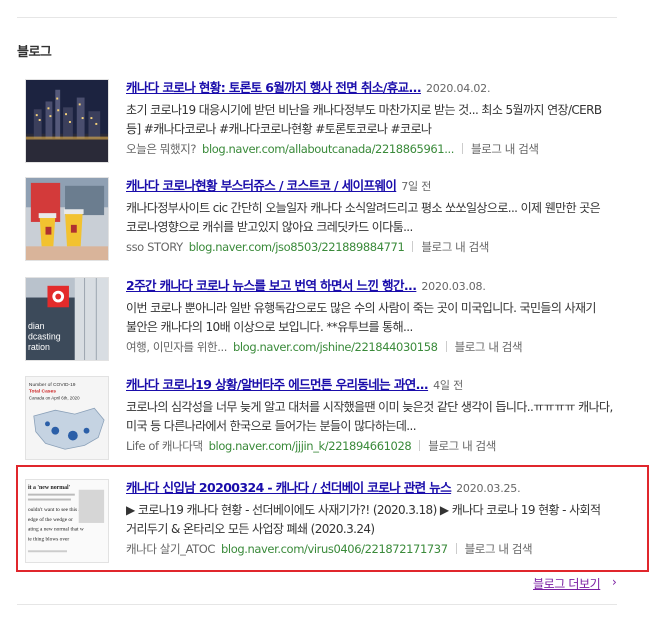 The width and height of the screenshot is (669, 621). Describe the element at coordinates (335, 347) in the screenshot. I see `result-url: blog.naver.com/jshine/221844030158` at that location.